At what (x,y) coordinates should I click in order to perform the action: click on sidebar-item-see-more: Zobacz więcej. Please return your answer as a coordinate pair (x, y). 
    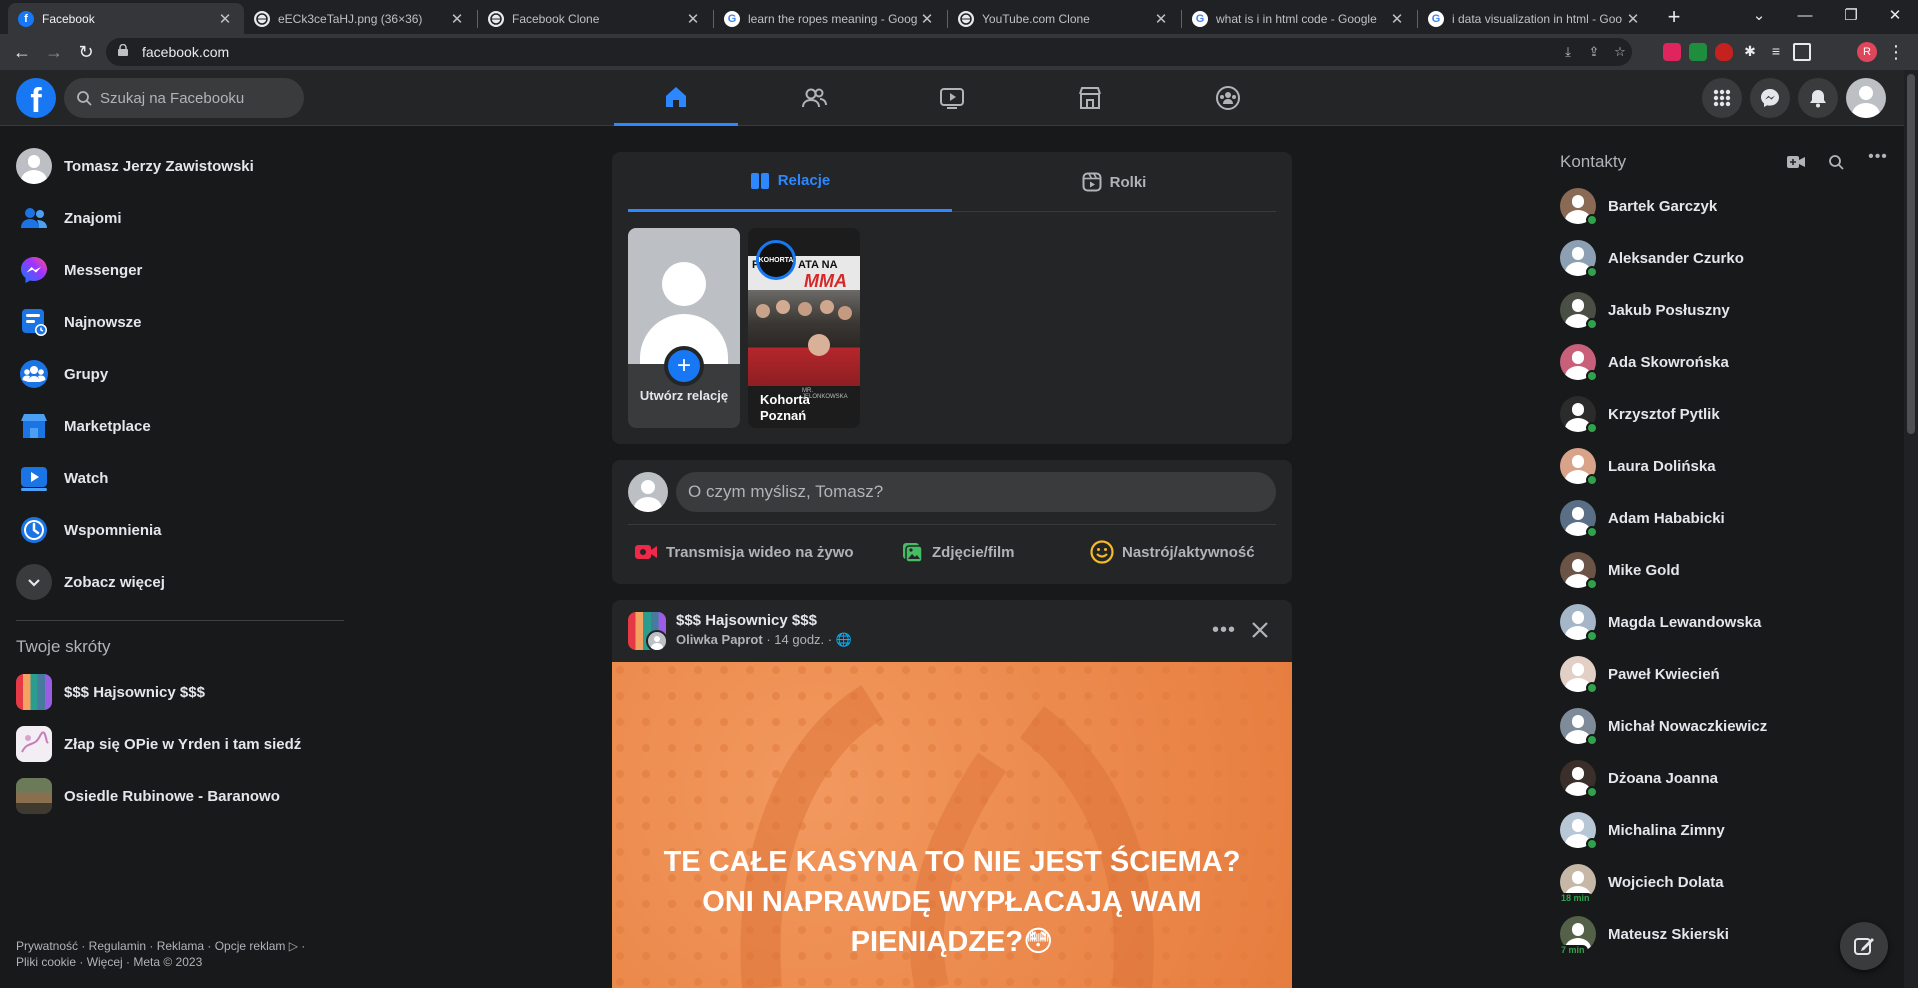
    Looking at the image, I should click on (178, 582).